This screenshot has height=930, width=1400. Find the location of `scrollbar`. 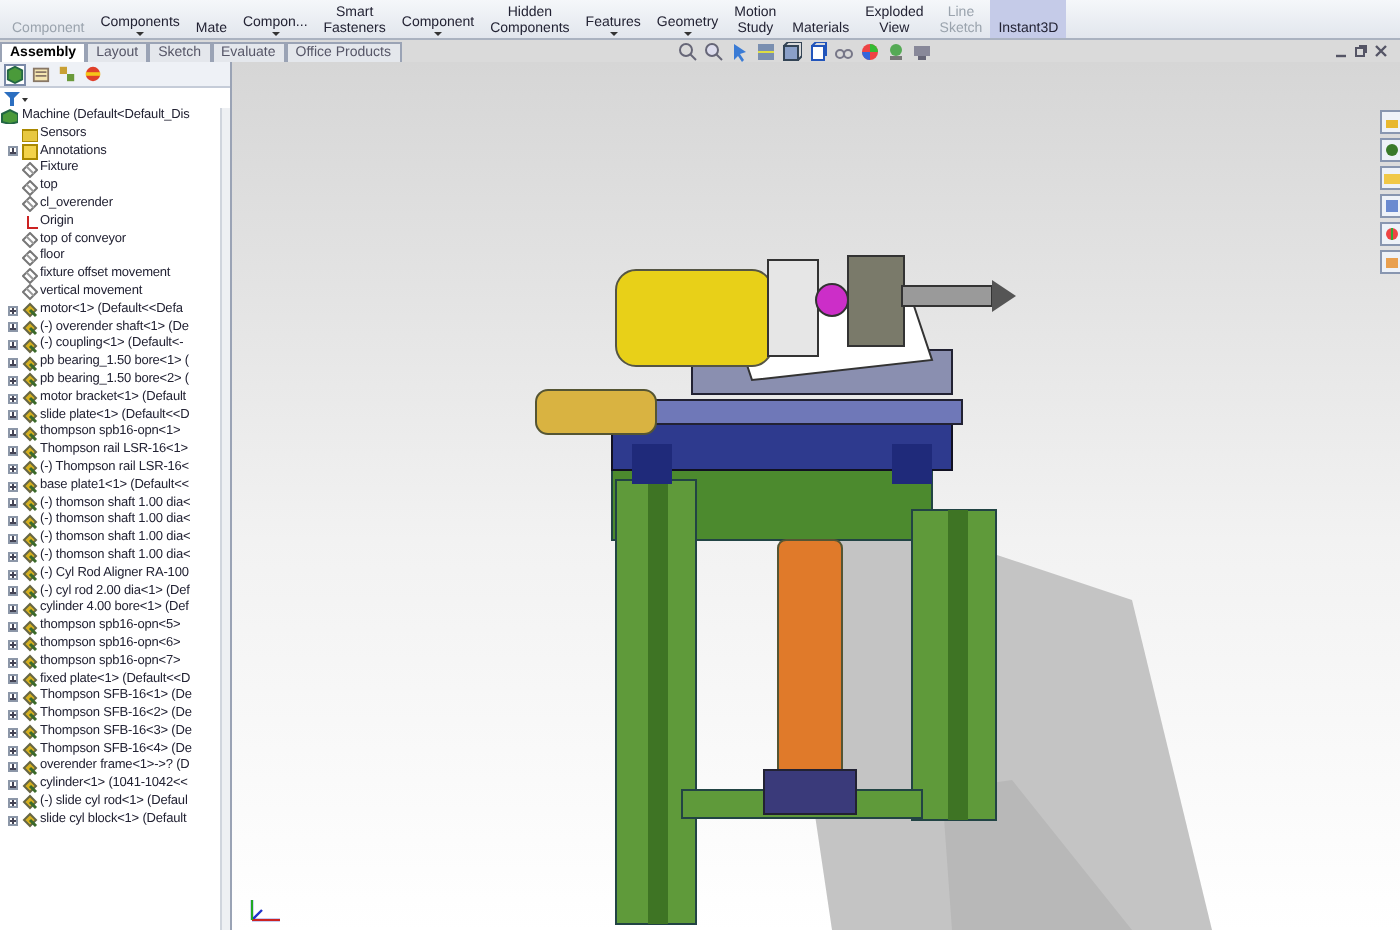

scrollbar is located at coordinates (225, 519).